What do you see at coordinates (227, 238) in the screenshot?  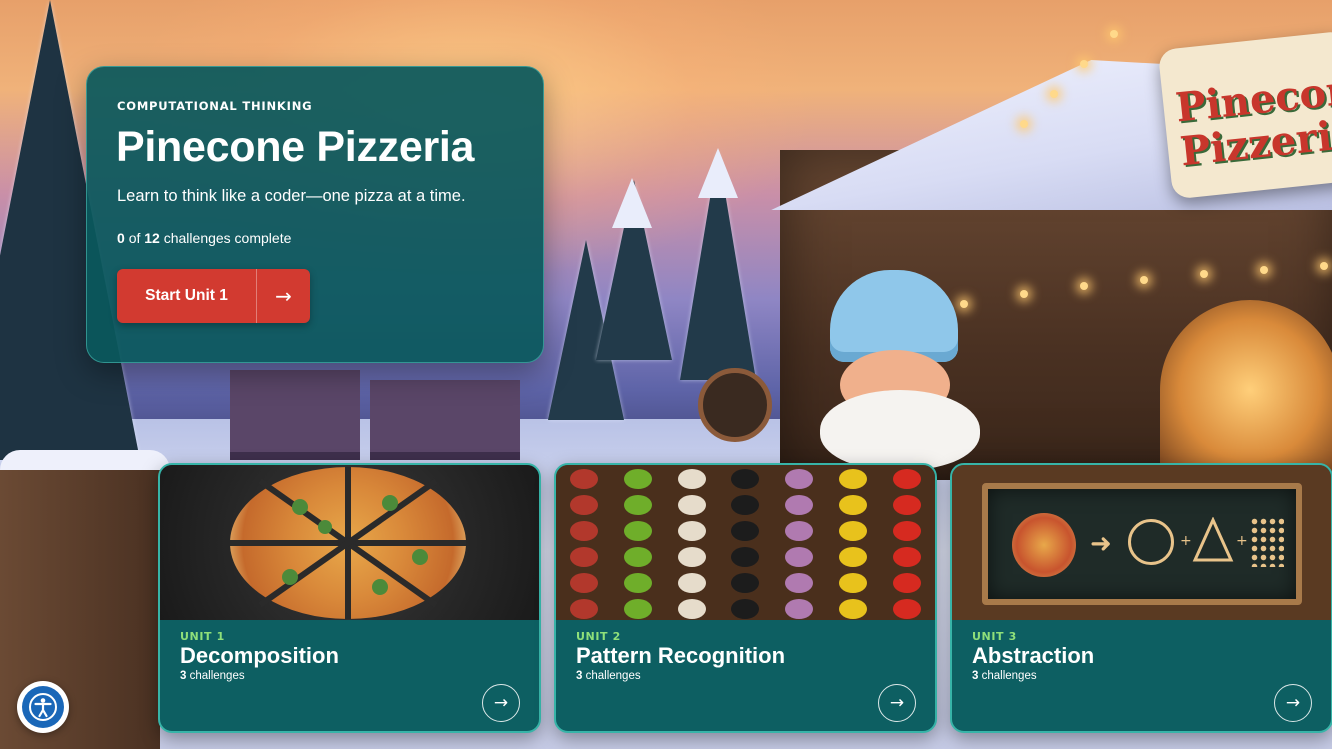 I see `progress-suffix: challenges complete` at bounding box center [227, 238].